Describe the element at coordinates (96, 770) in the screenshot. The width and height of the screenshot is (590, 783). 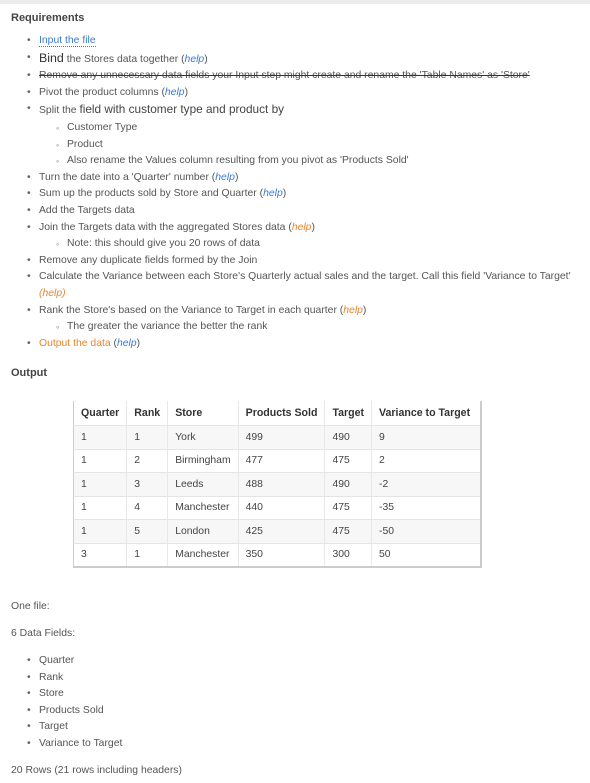
I see `rows-note: 20 Rows (21 rows including headers)` at that location.